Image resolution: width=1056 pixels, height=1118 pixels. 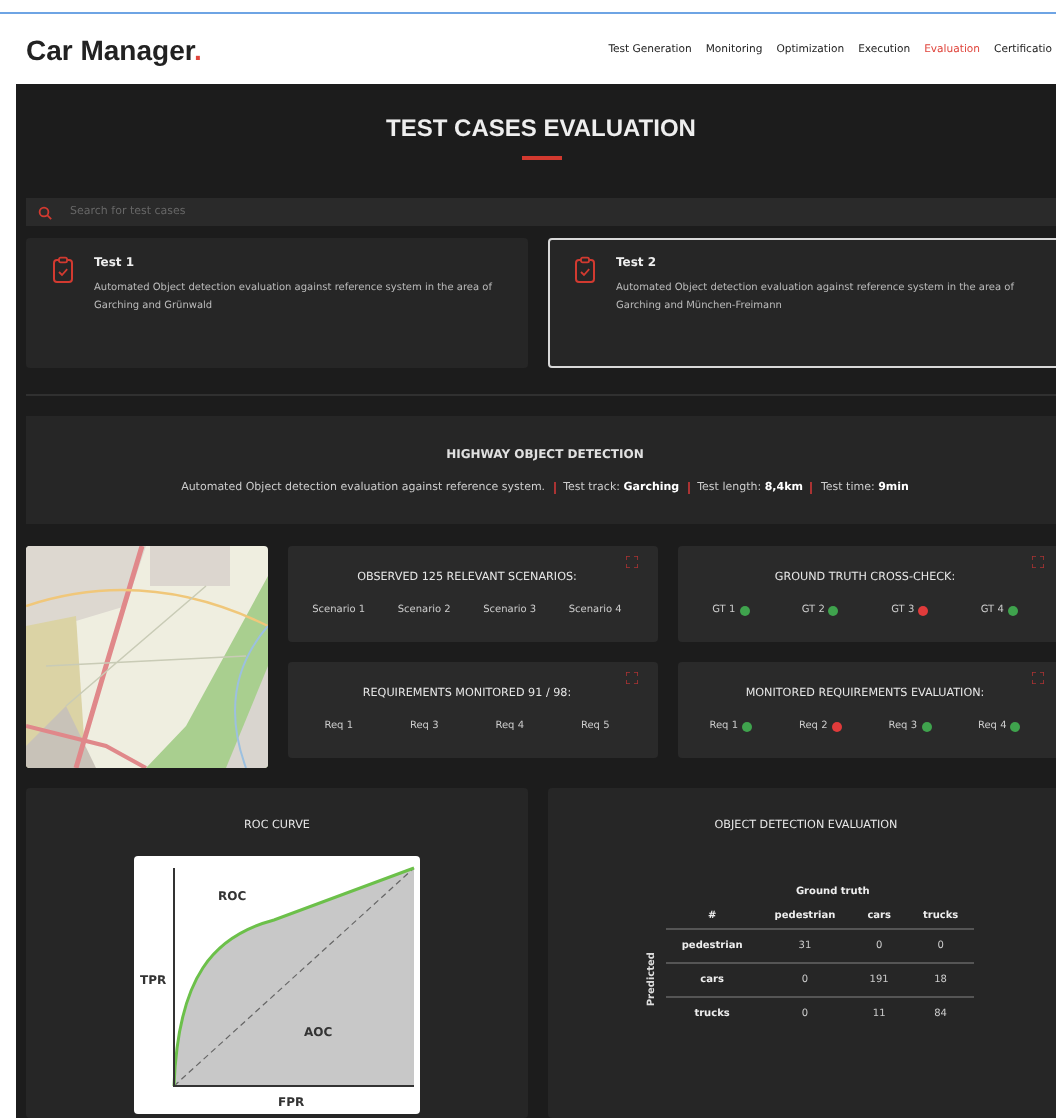 What do you see at coordinates (541, 158) in the screenshot?
I see `title-underline` at bounding box center [541, 158].